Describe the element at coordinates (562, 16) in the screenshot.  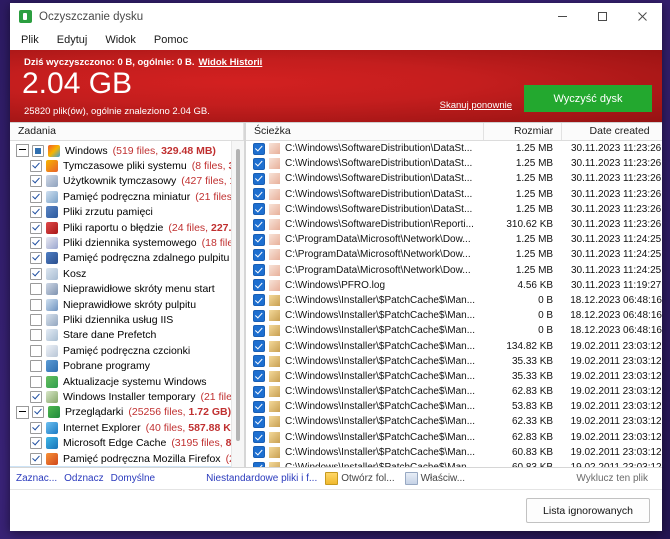
I see `minimize-icon` at that location.